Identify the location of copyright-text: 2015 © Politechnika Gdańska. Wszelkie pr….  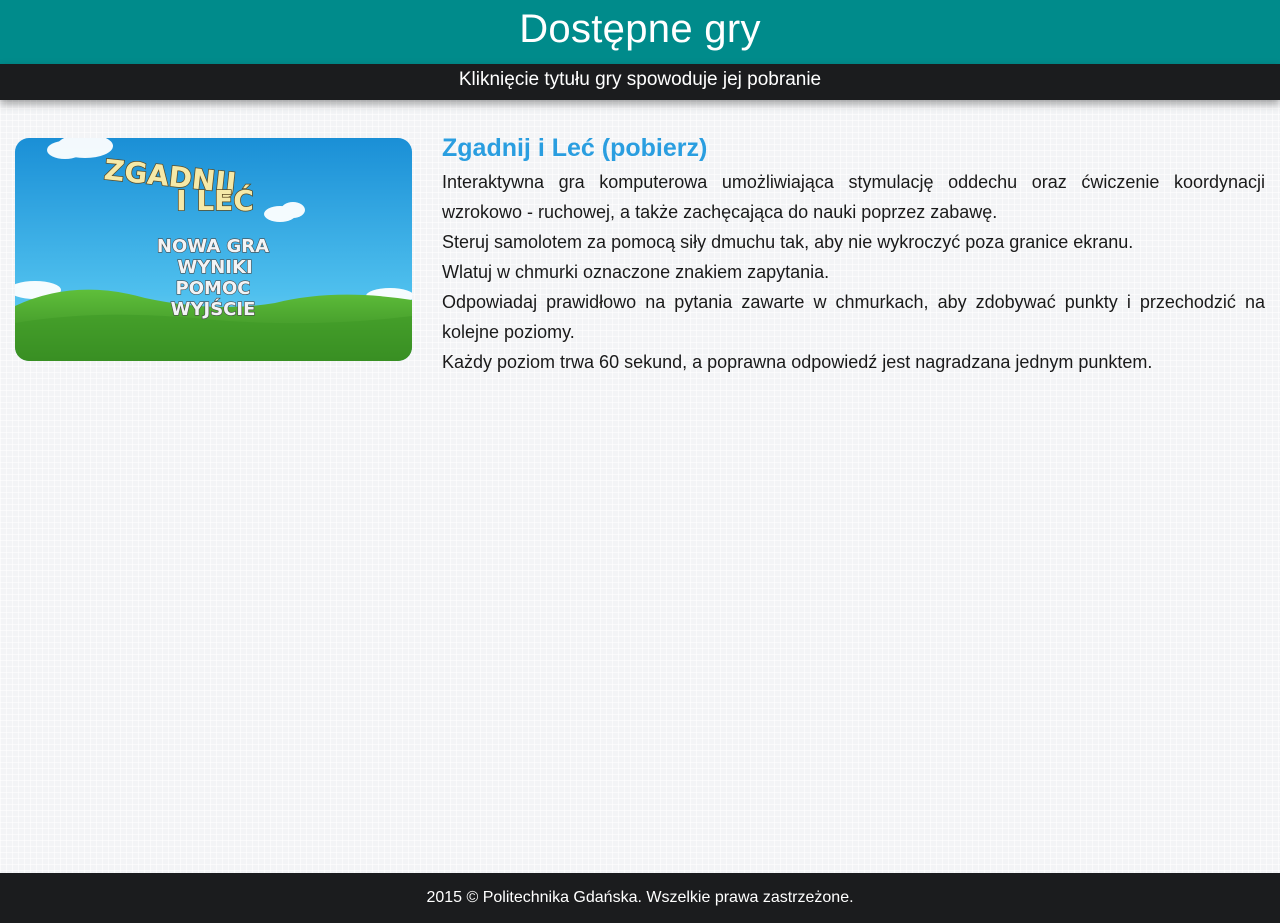
(640, 897).